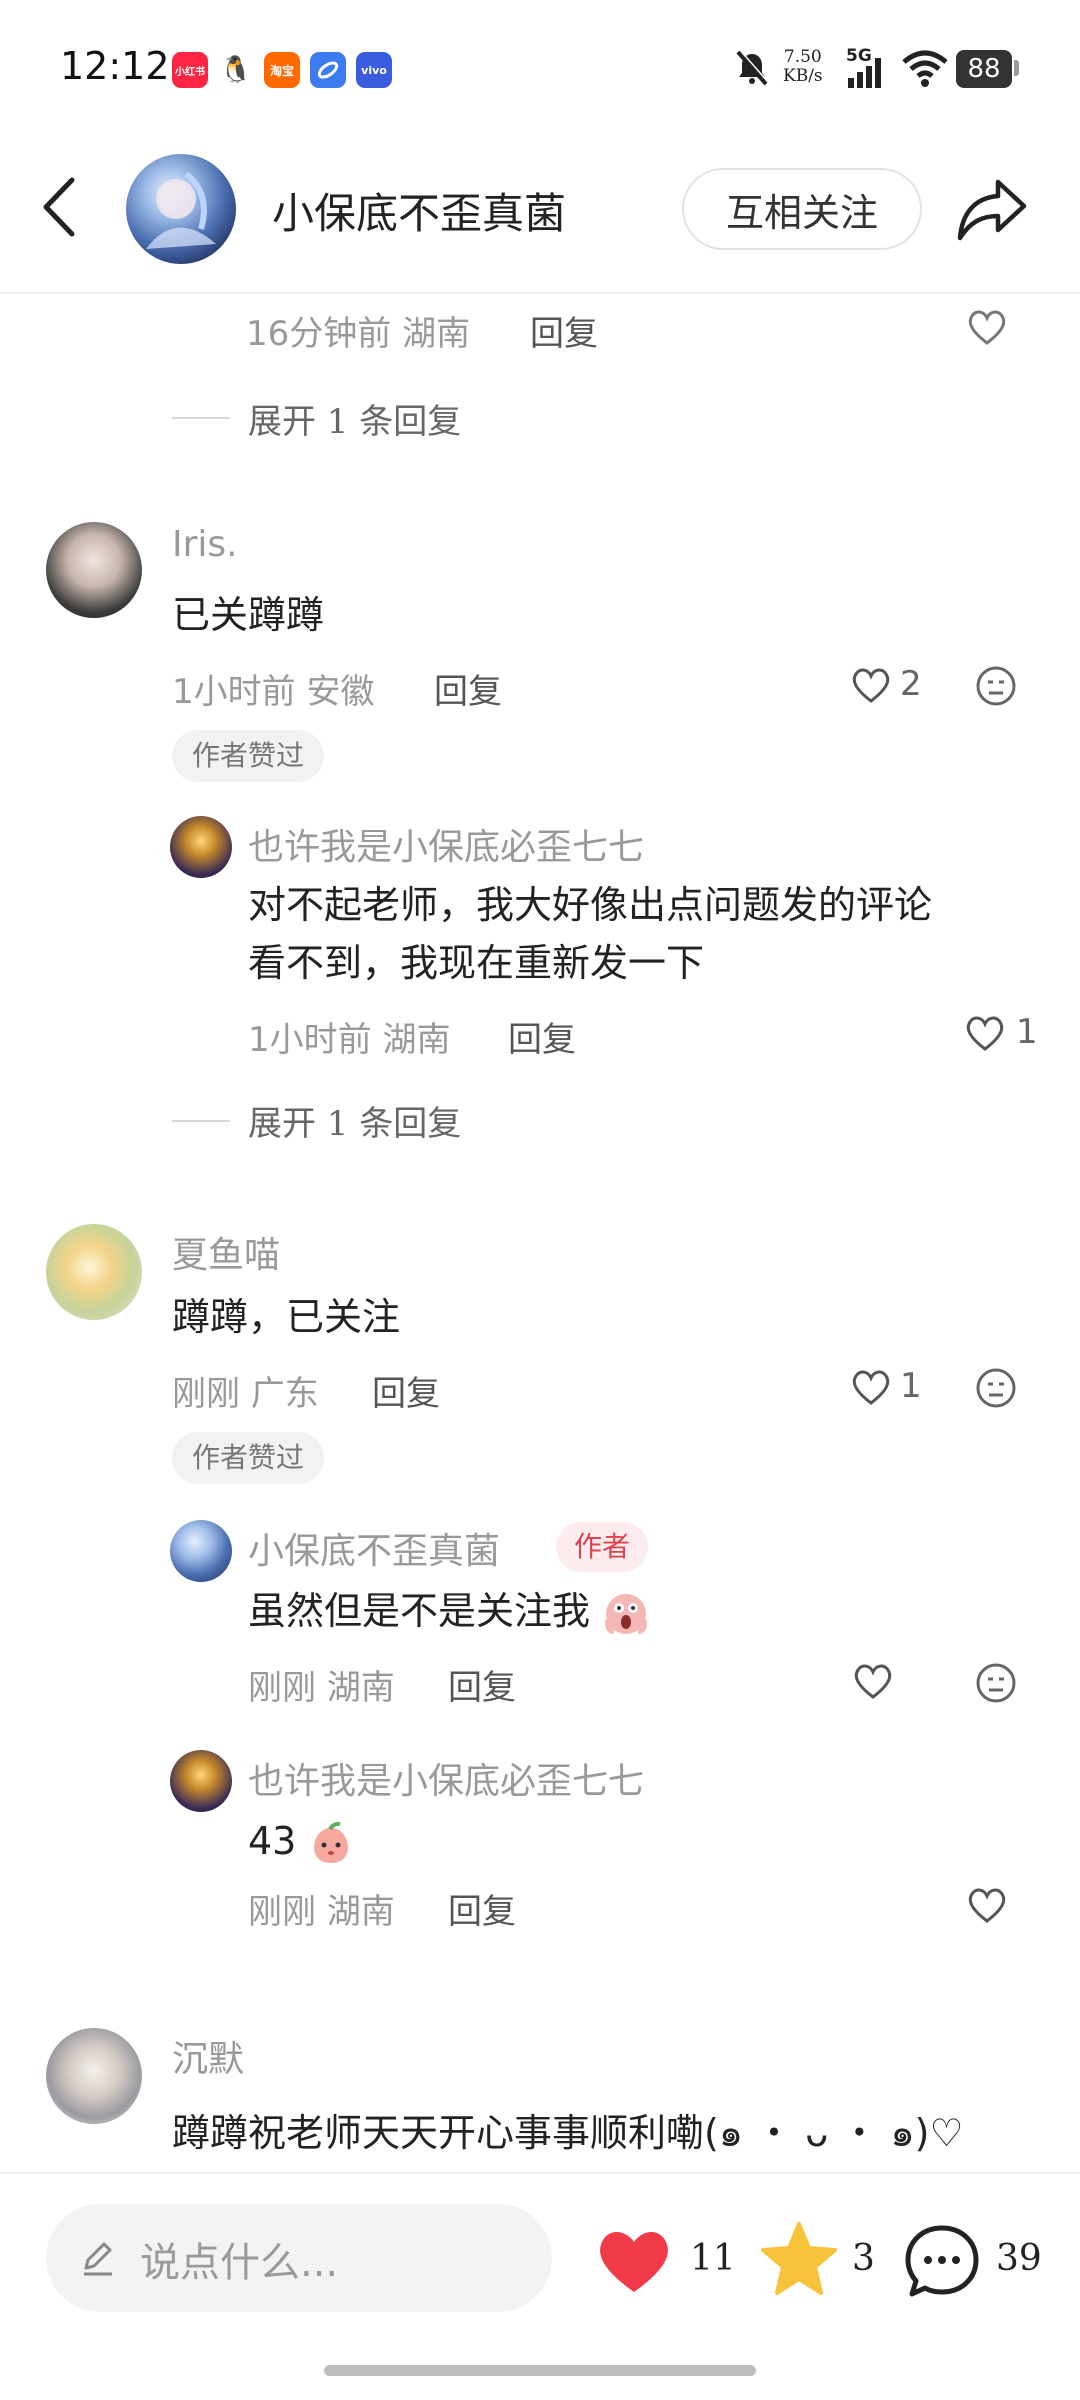 This screenshot has width=1080, height=2400. What do you see at coordinates (248, 615) in the screenshot?
I see `comment-text: 已关蹲蹲` at bounding box center [248, 615].